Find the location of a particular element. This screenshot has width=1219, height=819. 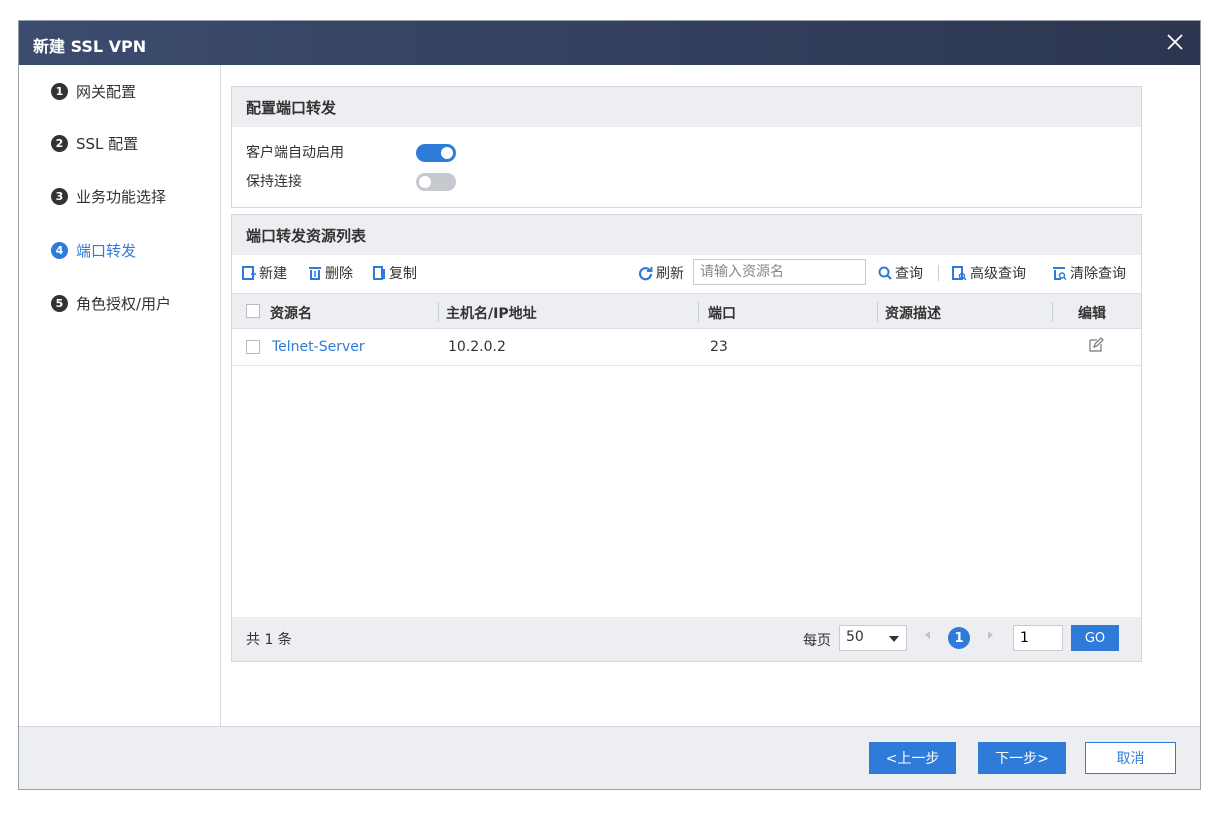

row-checkbox is located at coordinates (253, 347).